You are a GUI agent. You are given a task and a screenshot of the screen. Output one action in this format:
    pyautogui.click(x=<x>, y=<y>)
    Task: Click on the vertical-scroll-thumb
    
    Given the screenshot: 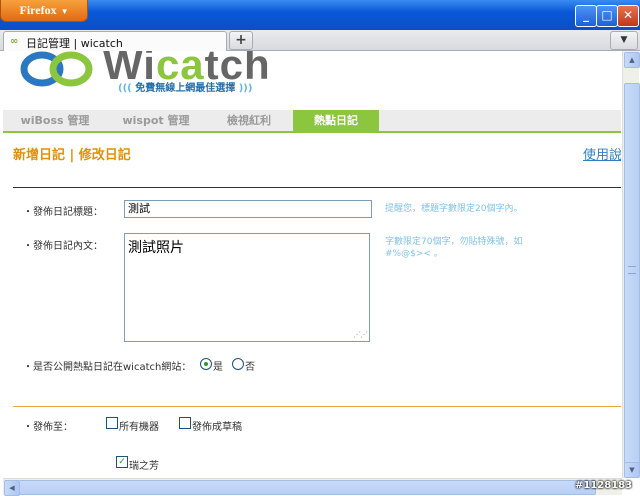 What is the action you would take?
    pyautogui.click(x=632, y=274)
    